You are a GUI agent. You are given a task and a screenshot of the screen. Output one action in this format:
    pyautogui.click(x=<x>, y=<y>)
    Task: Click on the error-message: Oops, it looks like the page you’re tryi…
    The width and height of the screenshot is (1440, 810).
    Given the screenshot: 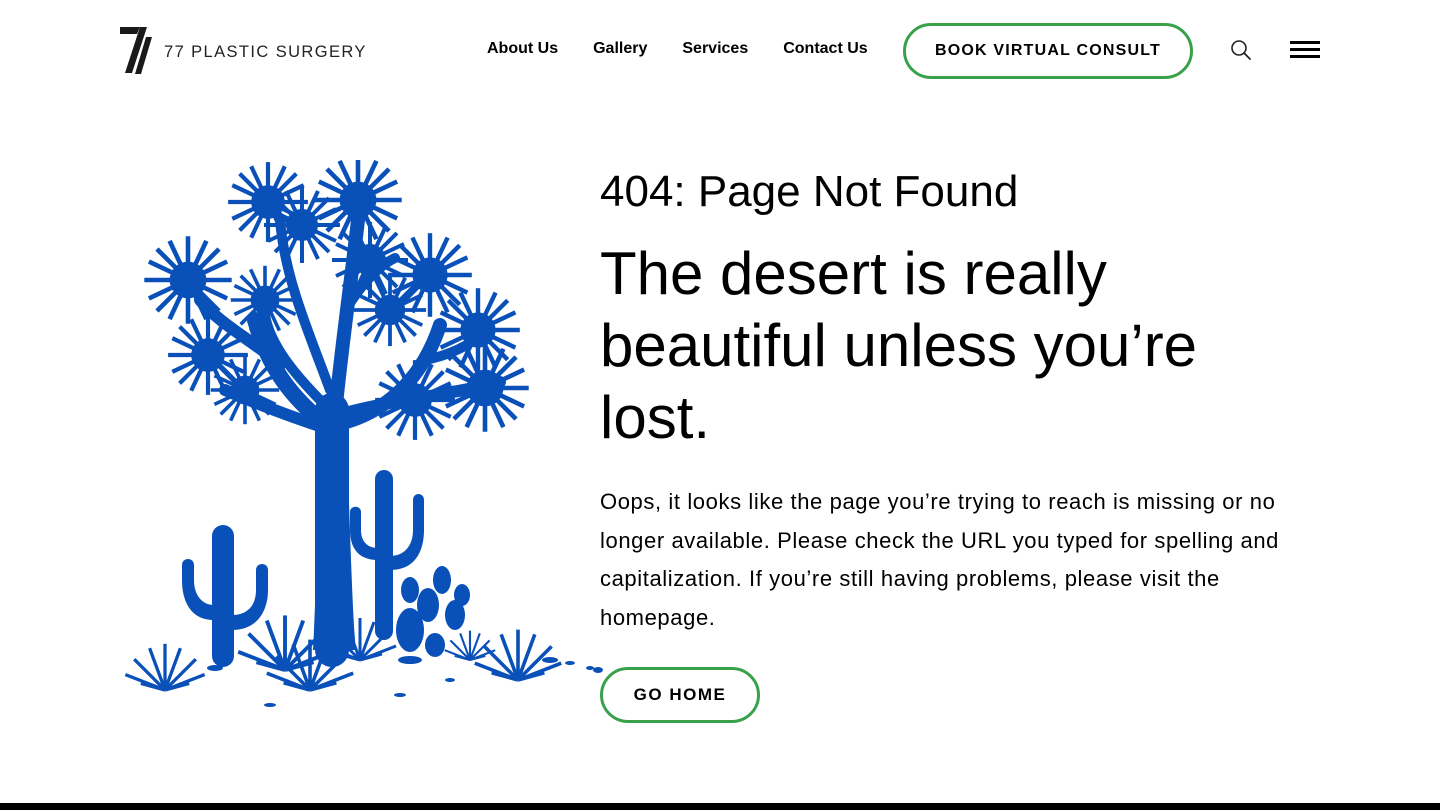 What is the action you would take?
    pyautogui.click(x=940, y=559)
    